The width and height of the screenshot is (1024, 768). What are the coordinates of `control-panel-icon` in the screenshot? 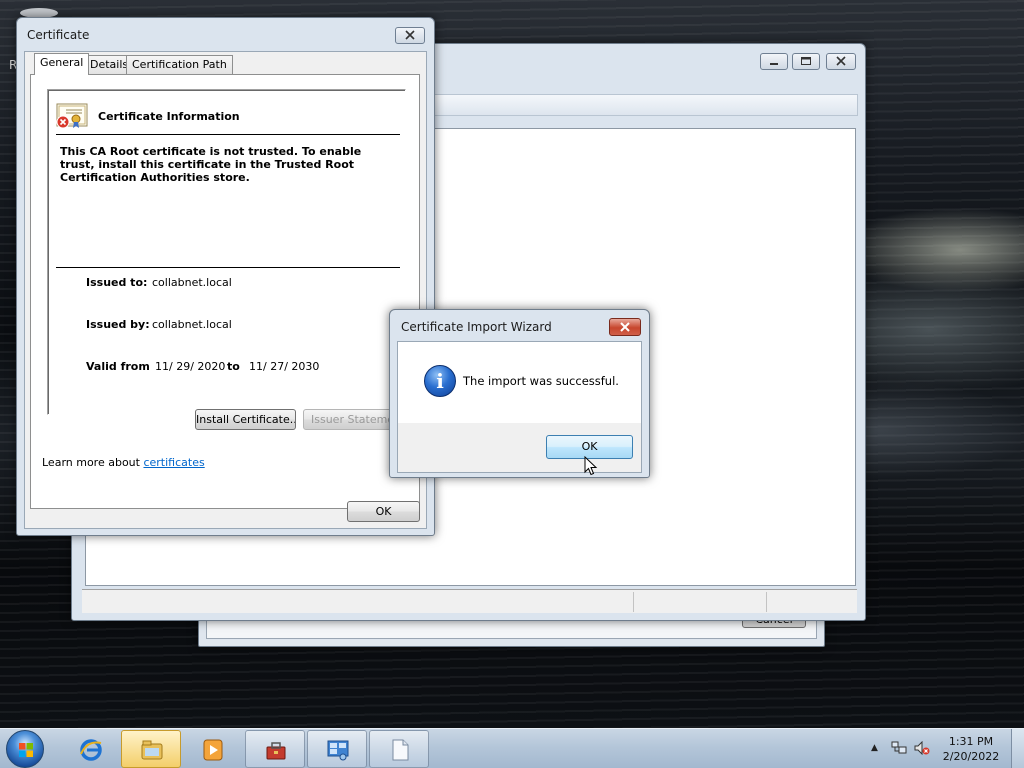 It's located at (338, 750).